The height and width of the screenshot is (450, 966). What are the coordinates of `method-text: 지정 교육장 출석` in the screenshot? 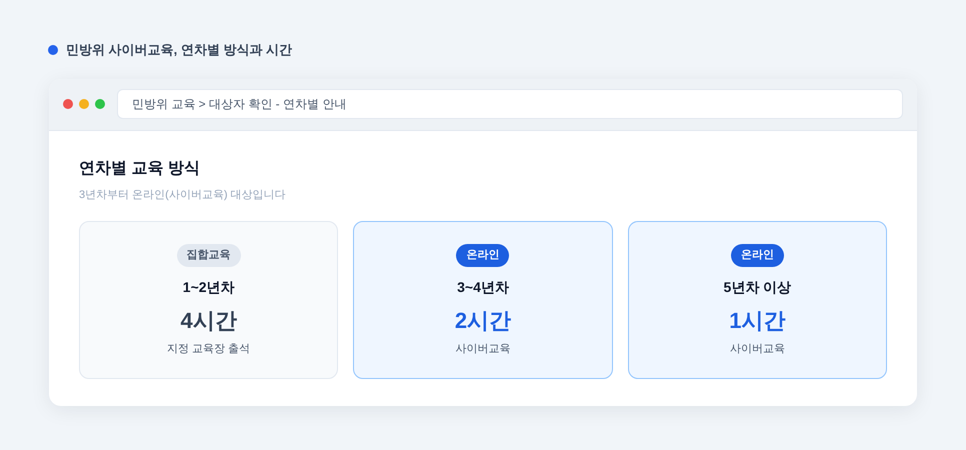 It's located at (208, 349).